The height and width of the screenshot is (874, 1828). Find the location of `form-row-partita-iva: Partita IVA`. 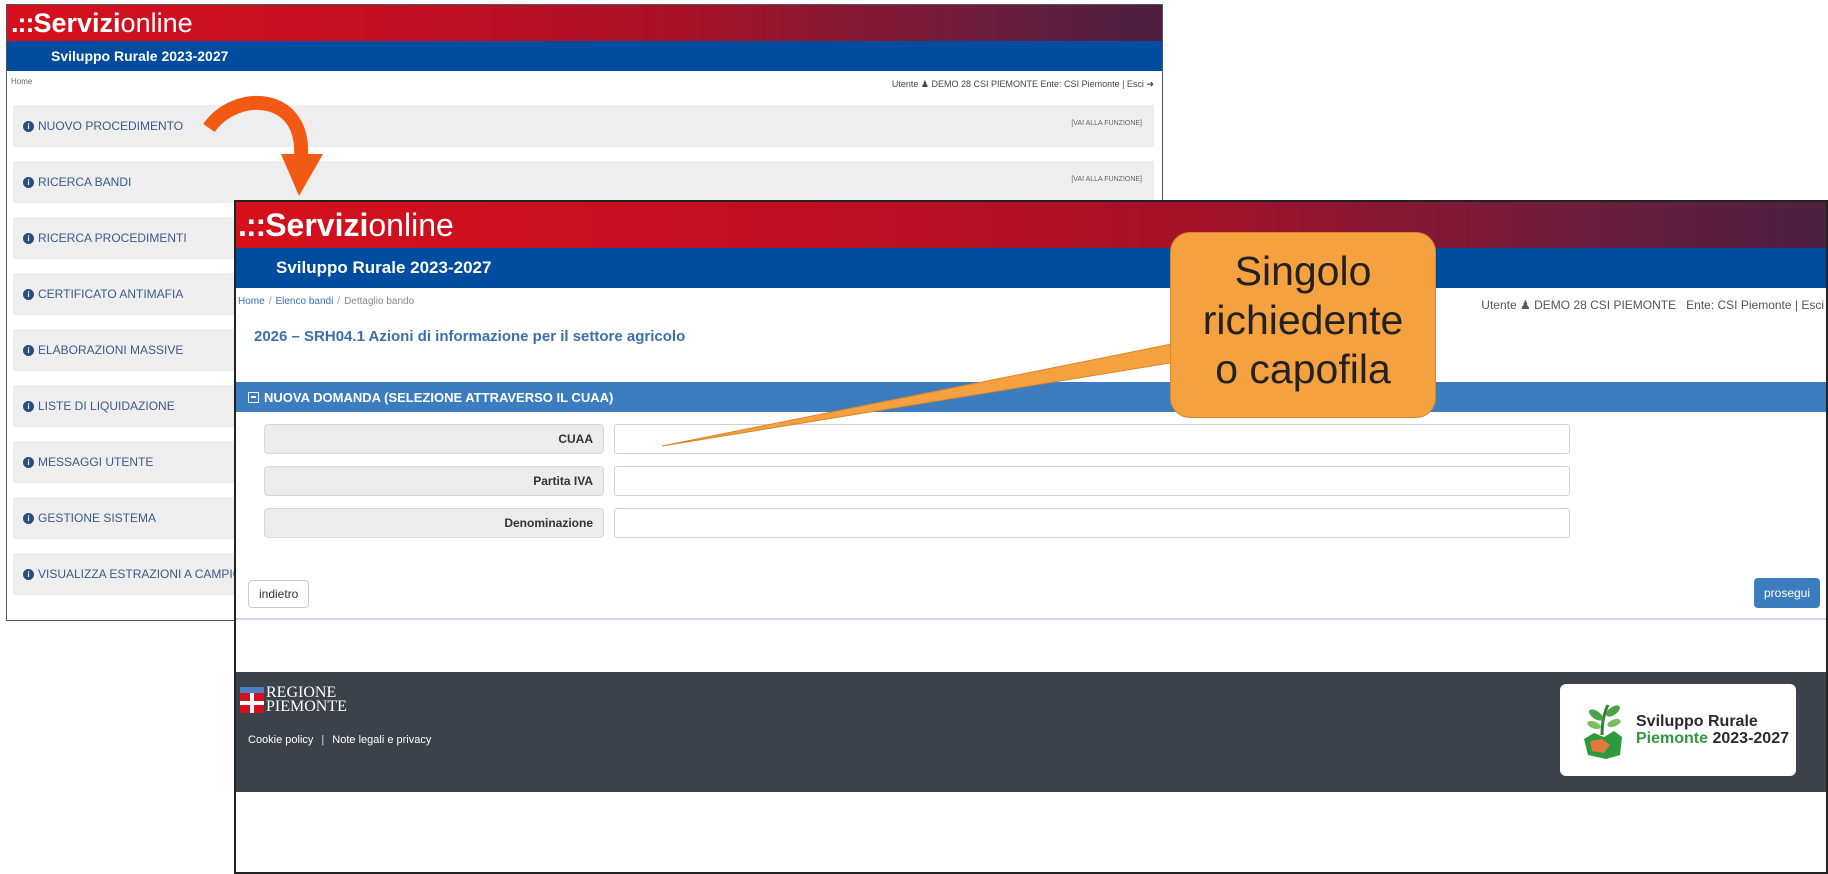

form-row-partita-iva: Partita IVA is located at coordinates (929, 481).